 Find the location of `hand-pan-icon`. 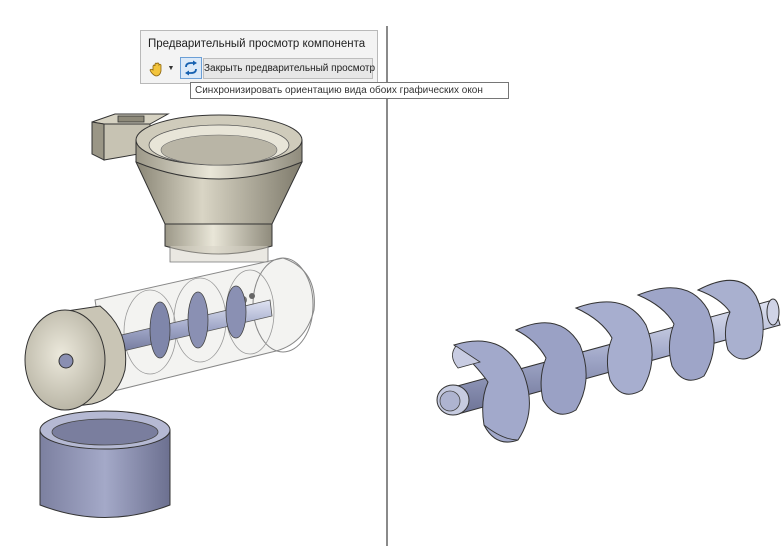

hand-pan-icon is located at coordinates (155, 69).